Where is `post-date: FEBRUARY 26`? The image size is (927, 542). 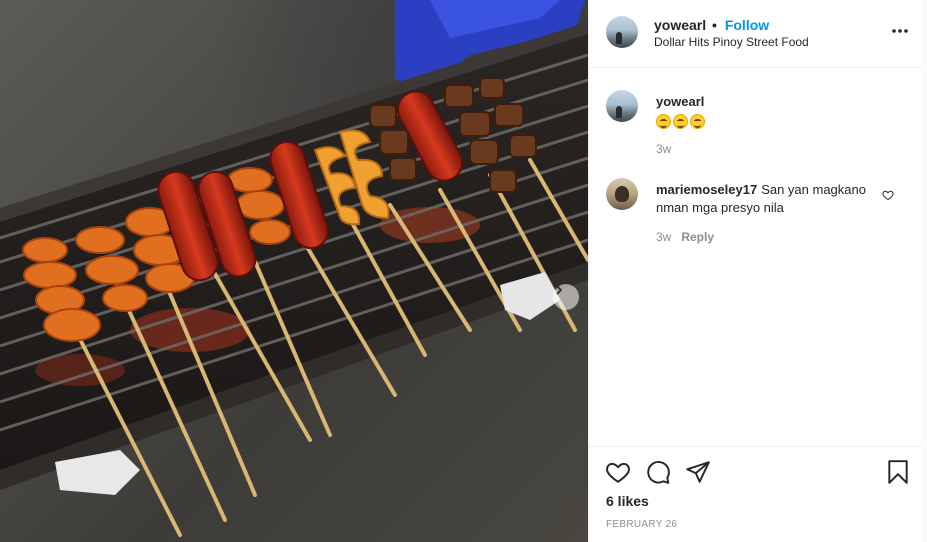
post-date: FEBRUARY 26 is located at coordinates (641, 524).